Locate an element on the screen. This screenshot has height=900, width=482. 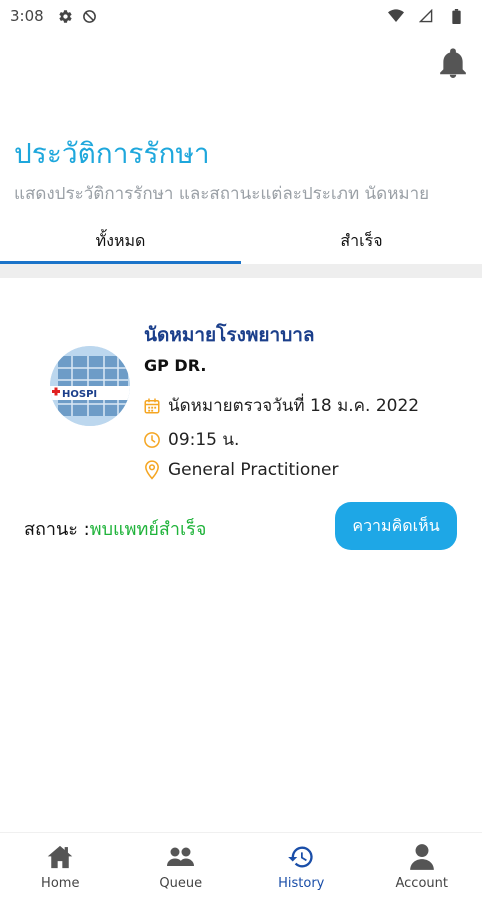
home-icon is located at coordinates (60, 857).